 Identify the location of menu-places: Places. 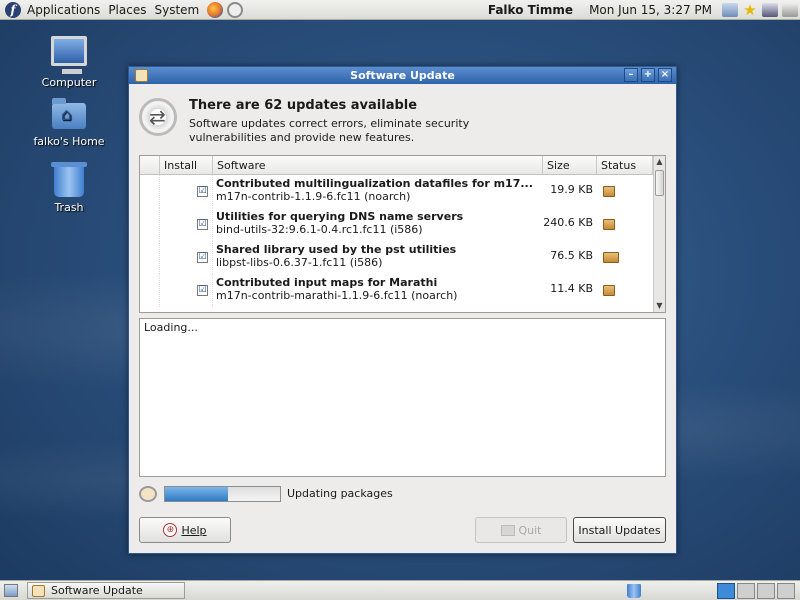
(129, 10).